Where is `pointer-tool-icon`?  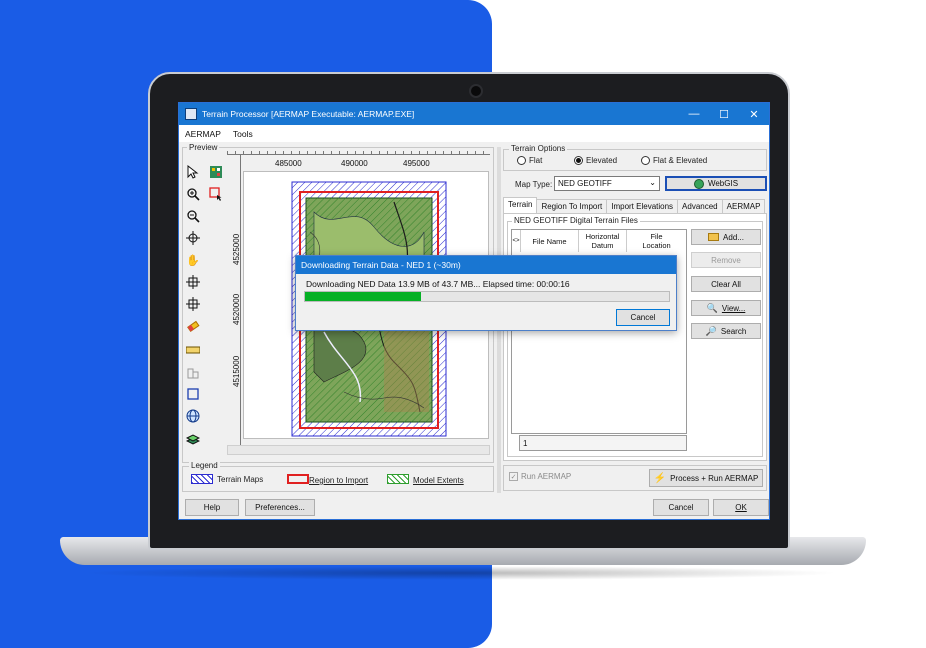 pointer-tool-icon is located at coordinates (193, 172).